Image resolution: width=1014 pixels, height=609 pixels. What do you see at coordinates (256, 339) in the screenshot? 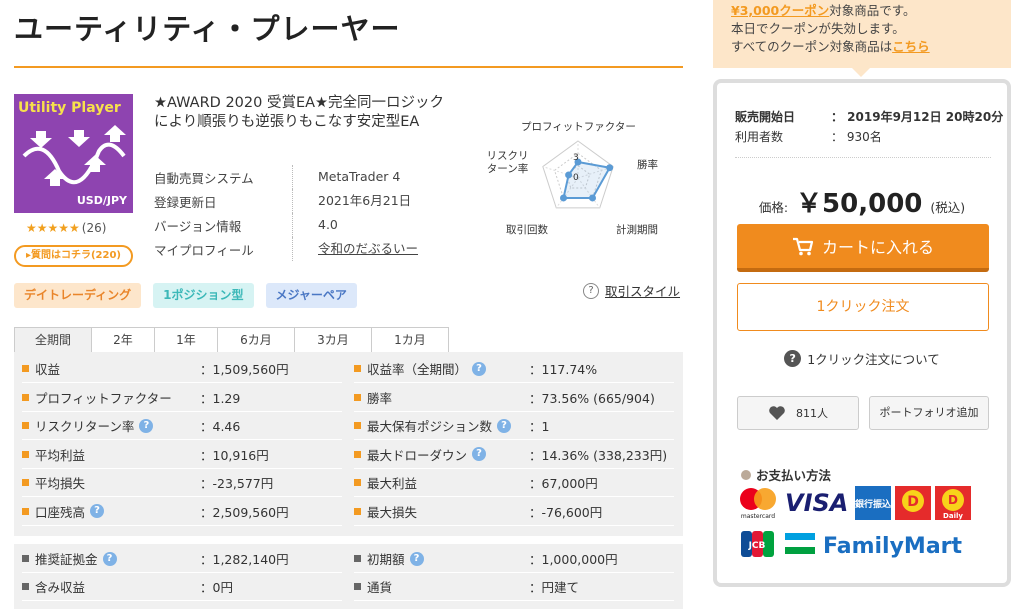
I see `tab-6m: 6カ月` at bounding box center [256, 339].